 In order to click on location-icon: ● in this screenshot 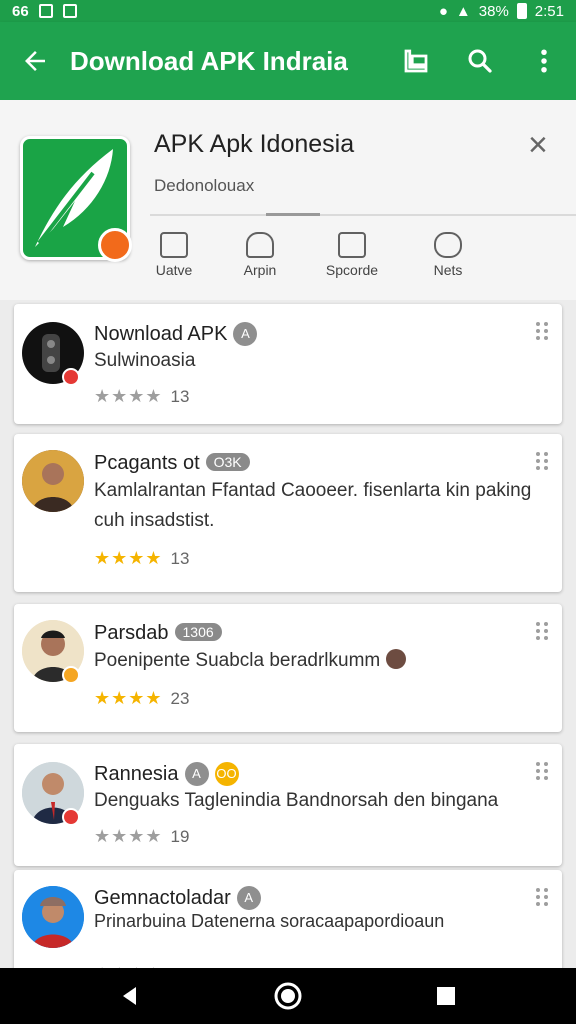, I will do `click(443, 11)`.